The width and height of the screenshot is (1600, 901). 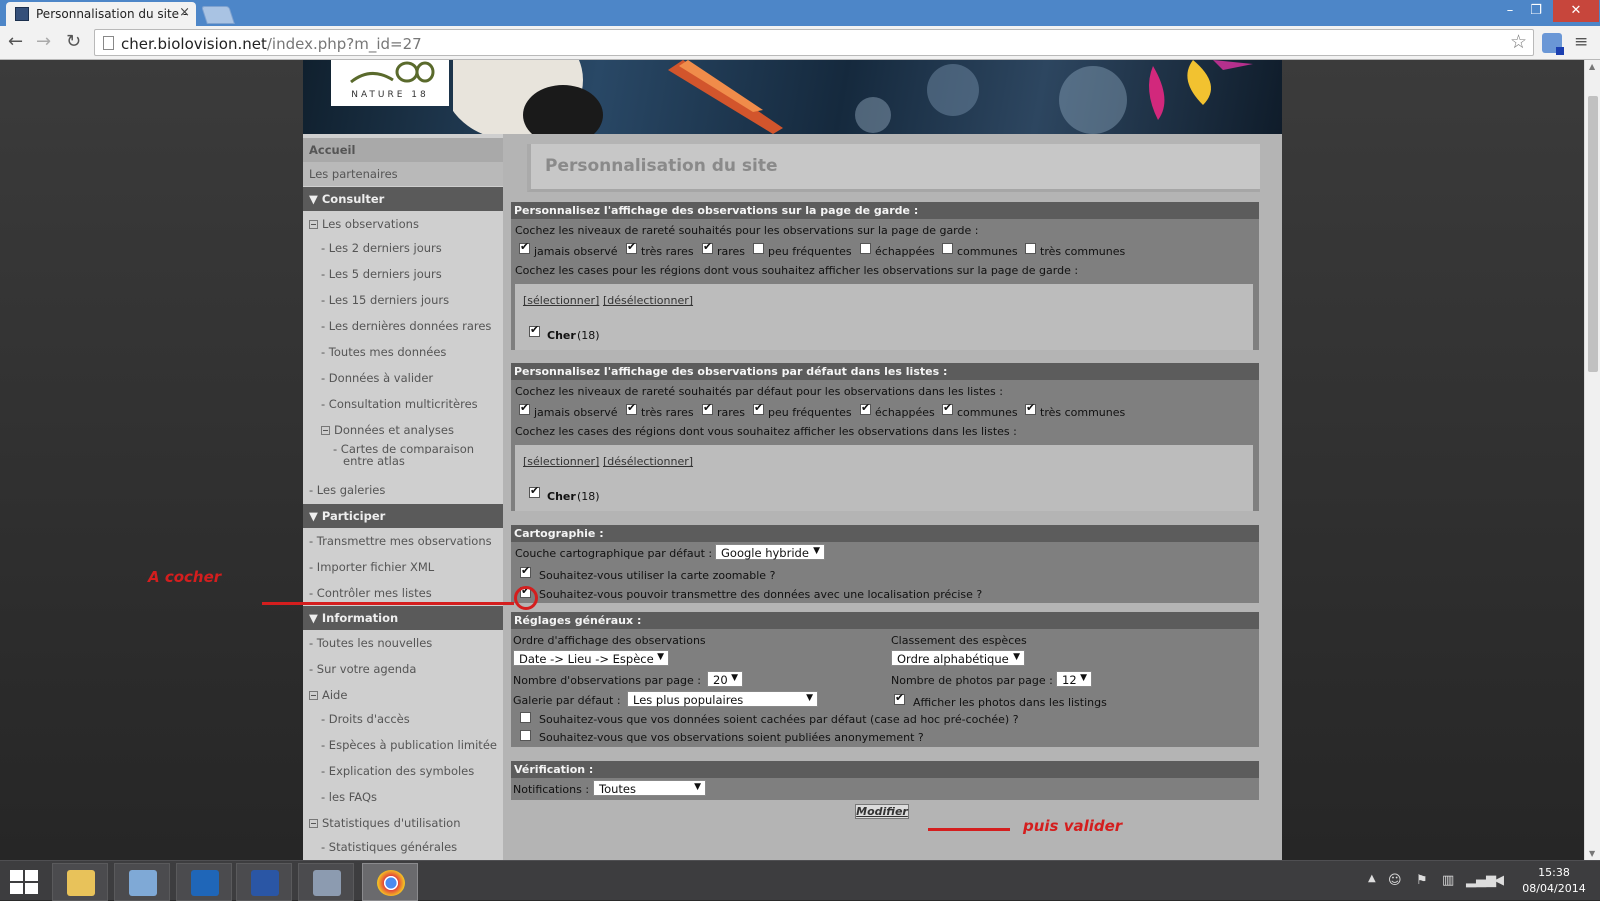 What do you see at coordinates (1395, 880) in the screenshot?
I see `tray-app-icon: ☺` at bounding box center [1395, 880].